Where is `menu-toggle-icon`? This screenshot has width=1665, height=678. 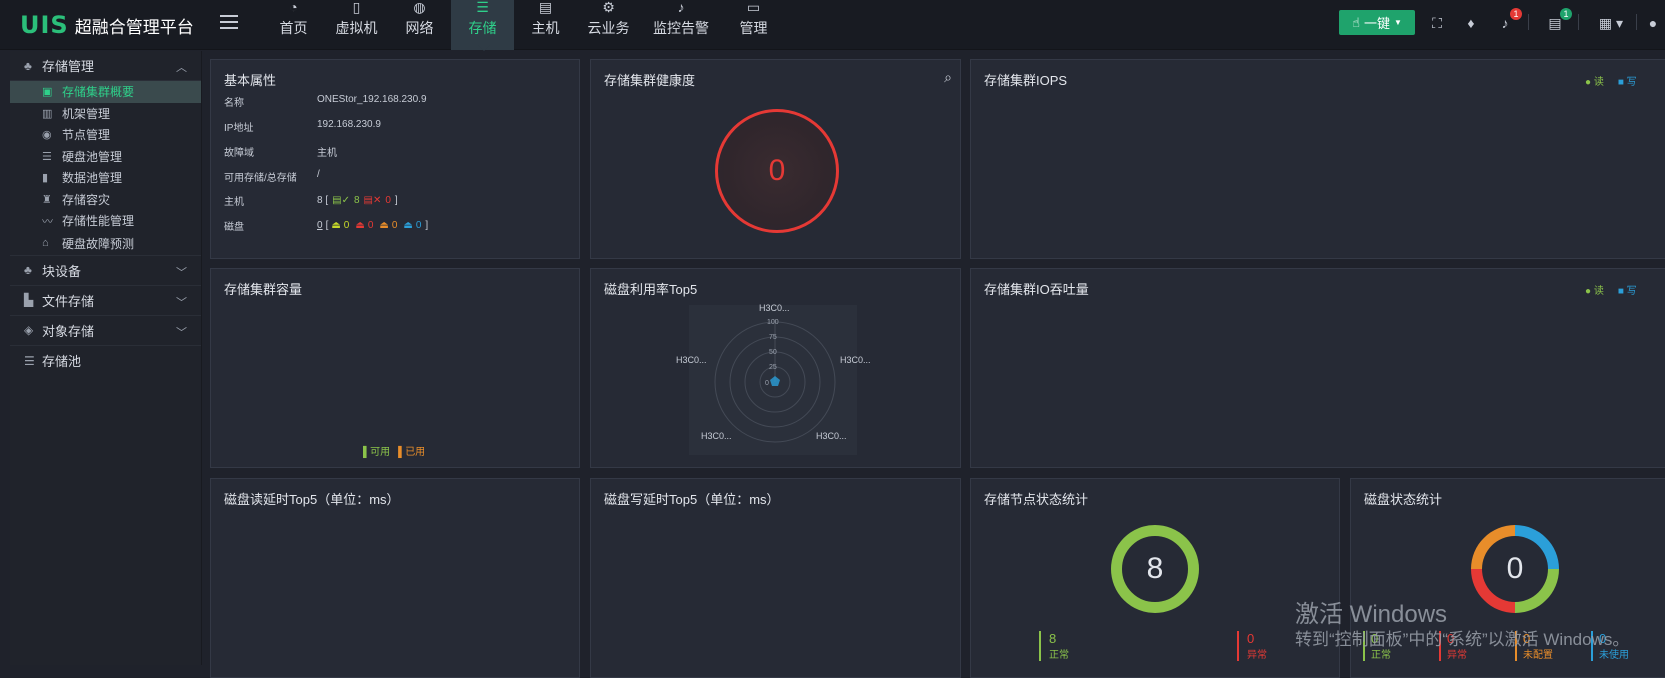 menu-toggle-icon is located at coordinates (229, 22).